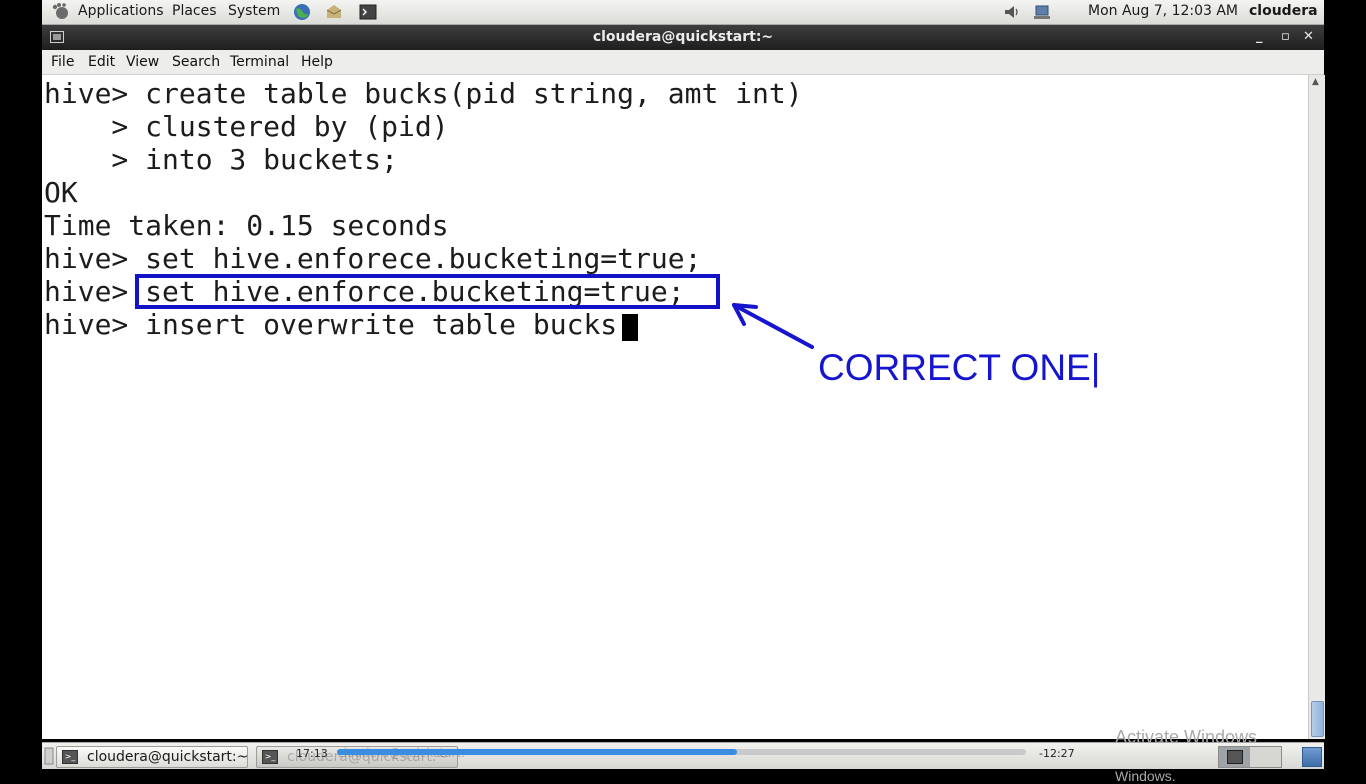  Describe the element at coordinates (259, 62) in the screenshot. I see `menu-terminal: Terminal` at that location.